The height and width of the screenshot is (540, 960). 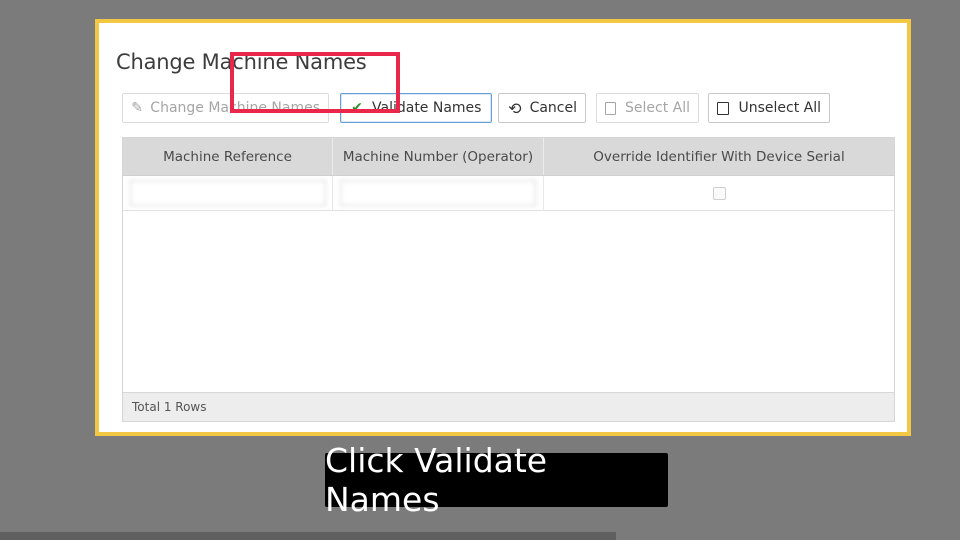 What do you see at coordinates (427, 108) in the screenshot?
I see `validate-names-label: Validate Names` at bounding box center [427, 108].